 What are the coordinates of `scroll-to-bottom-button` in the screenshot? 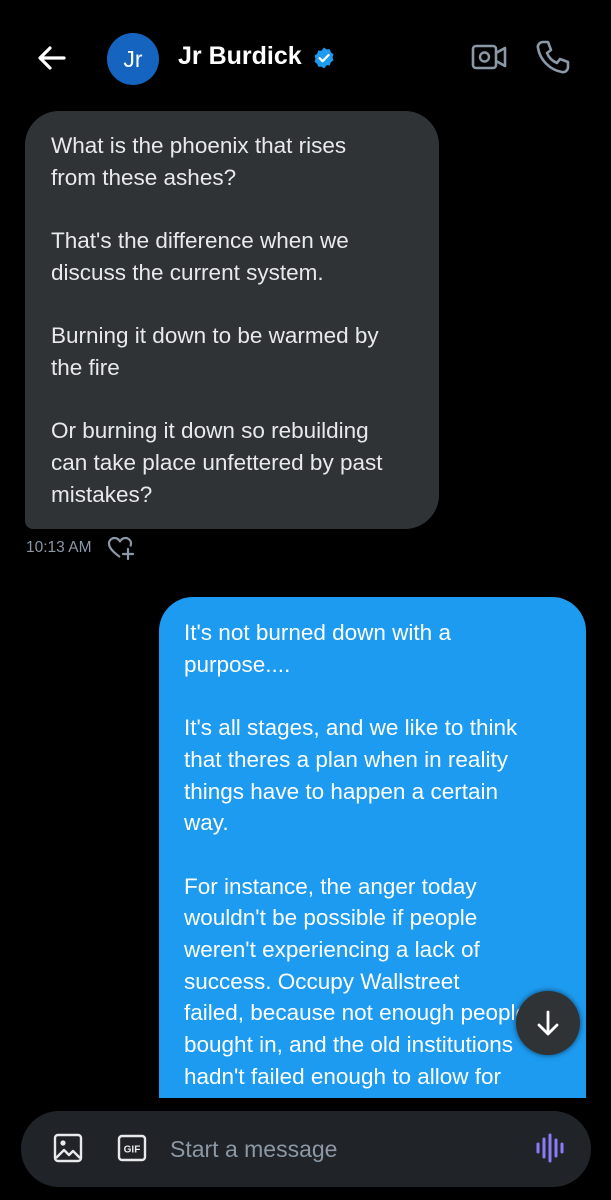 It's located at (548, 1023).